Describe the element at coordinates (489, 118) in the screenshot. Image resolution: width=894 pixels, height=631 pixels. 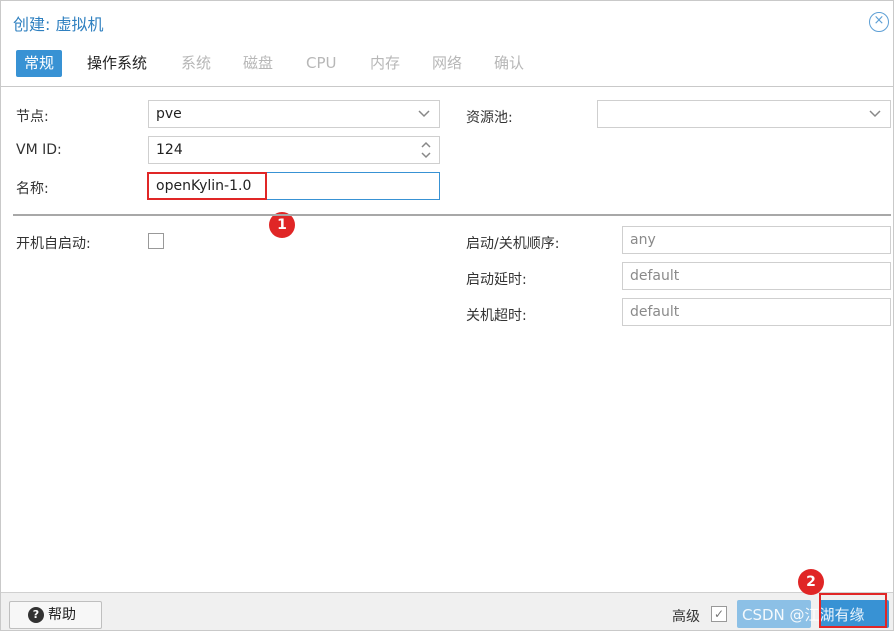
I see `pool-label: 资源池:` at that location.